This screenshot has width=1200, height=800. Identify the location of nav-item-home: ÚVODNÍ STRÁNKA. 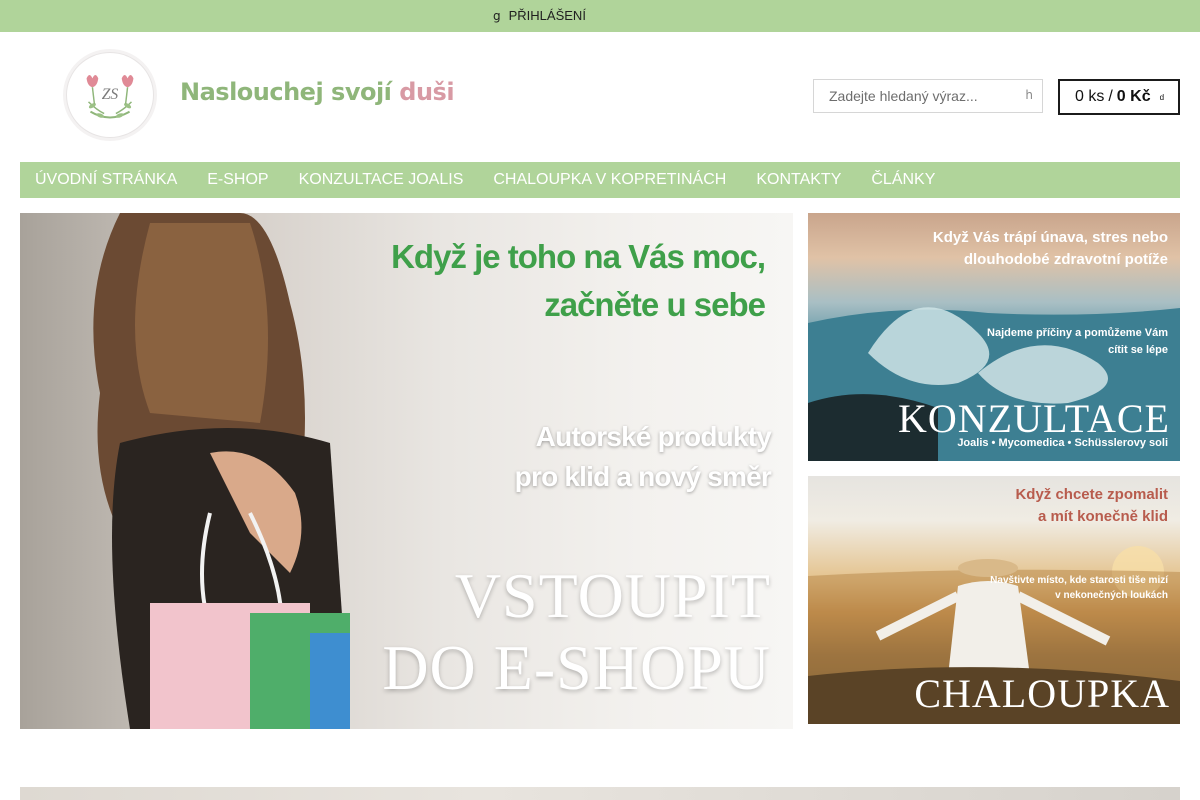
(106, 180).